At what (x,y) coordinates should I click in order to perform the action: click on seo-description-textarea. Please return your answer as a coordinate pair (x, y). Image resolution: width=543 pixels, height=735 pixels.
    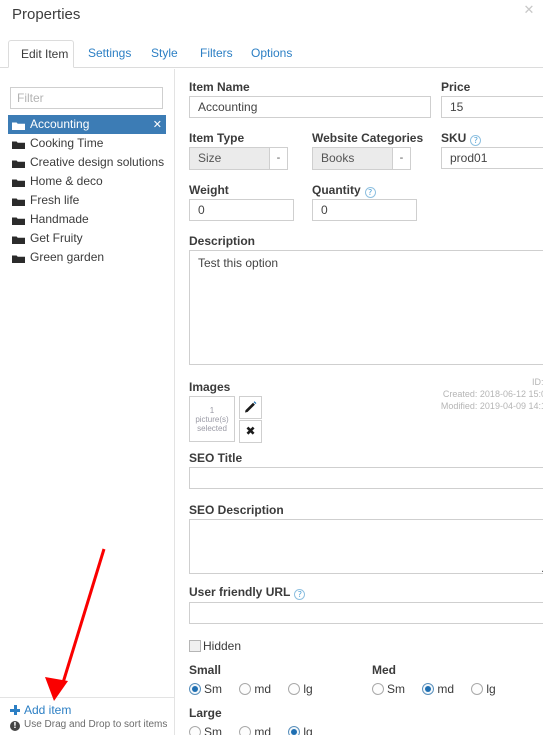
    Looking at the image, I should click on (366, 546).